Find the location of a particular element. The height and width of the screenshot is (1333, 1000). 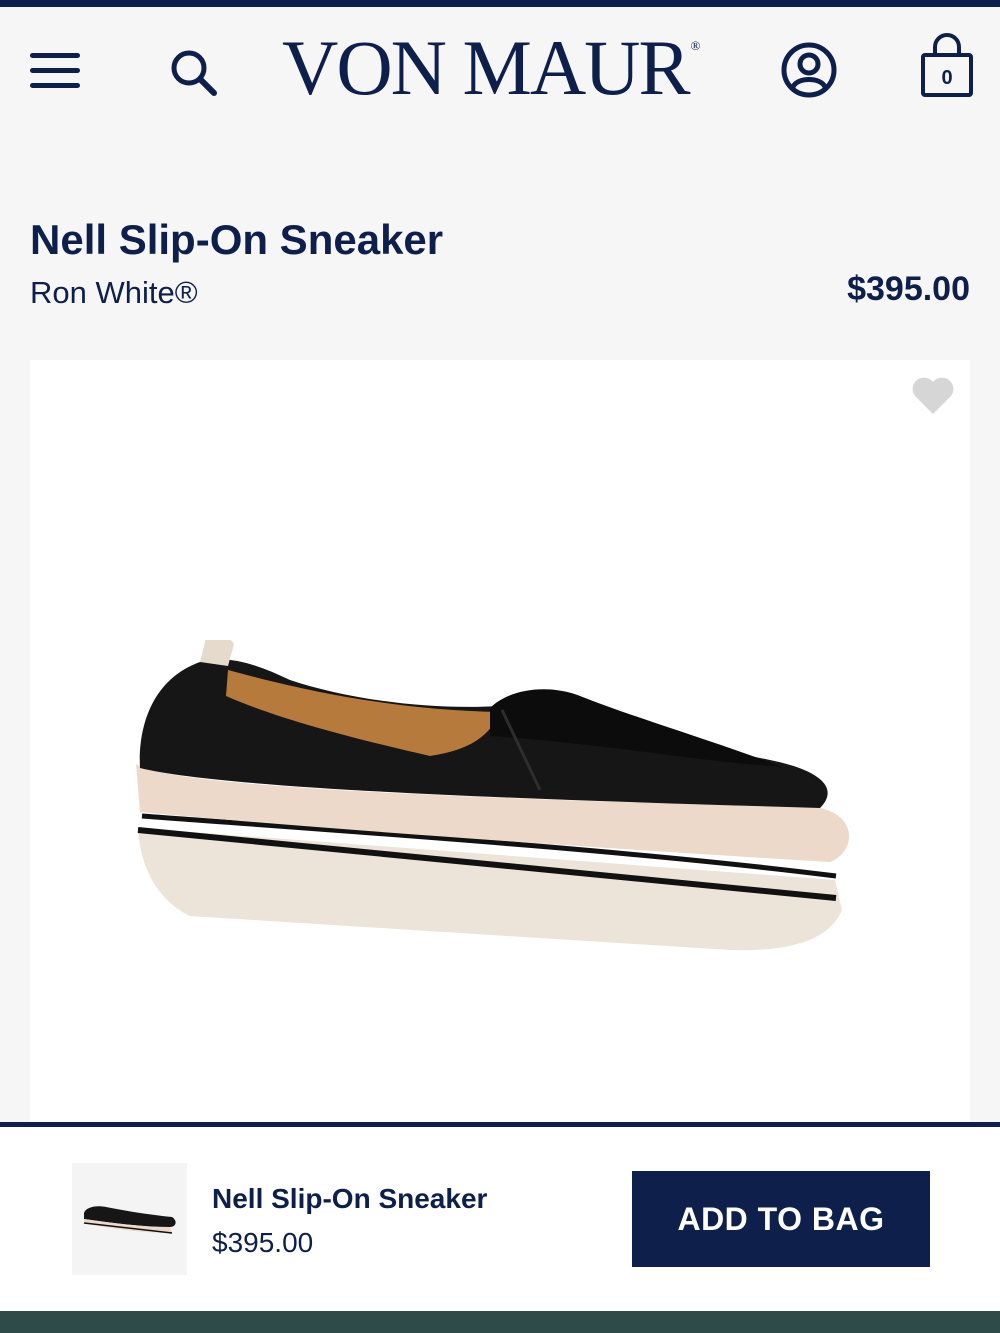

sticky-add-to-bag-bar: Nell Slip-On Sneaker $395.00 ADD TO BAG is located at coordinates (500, 1219).